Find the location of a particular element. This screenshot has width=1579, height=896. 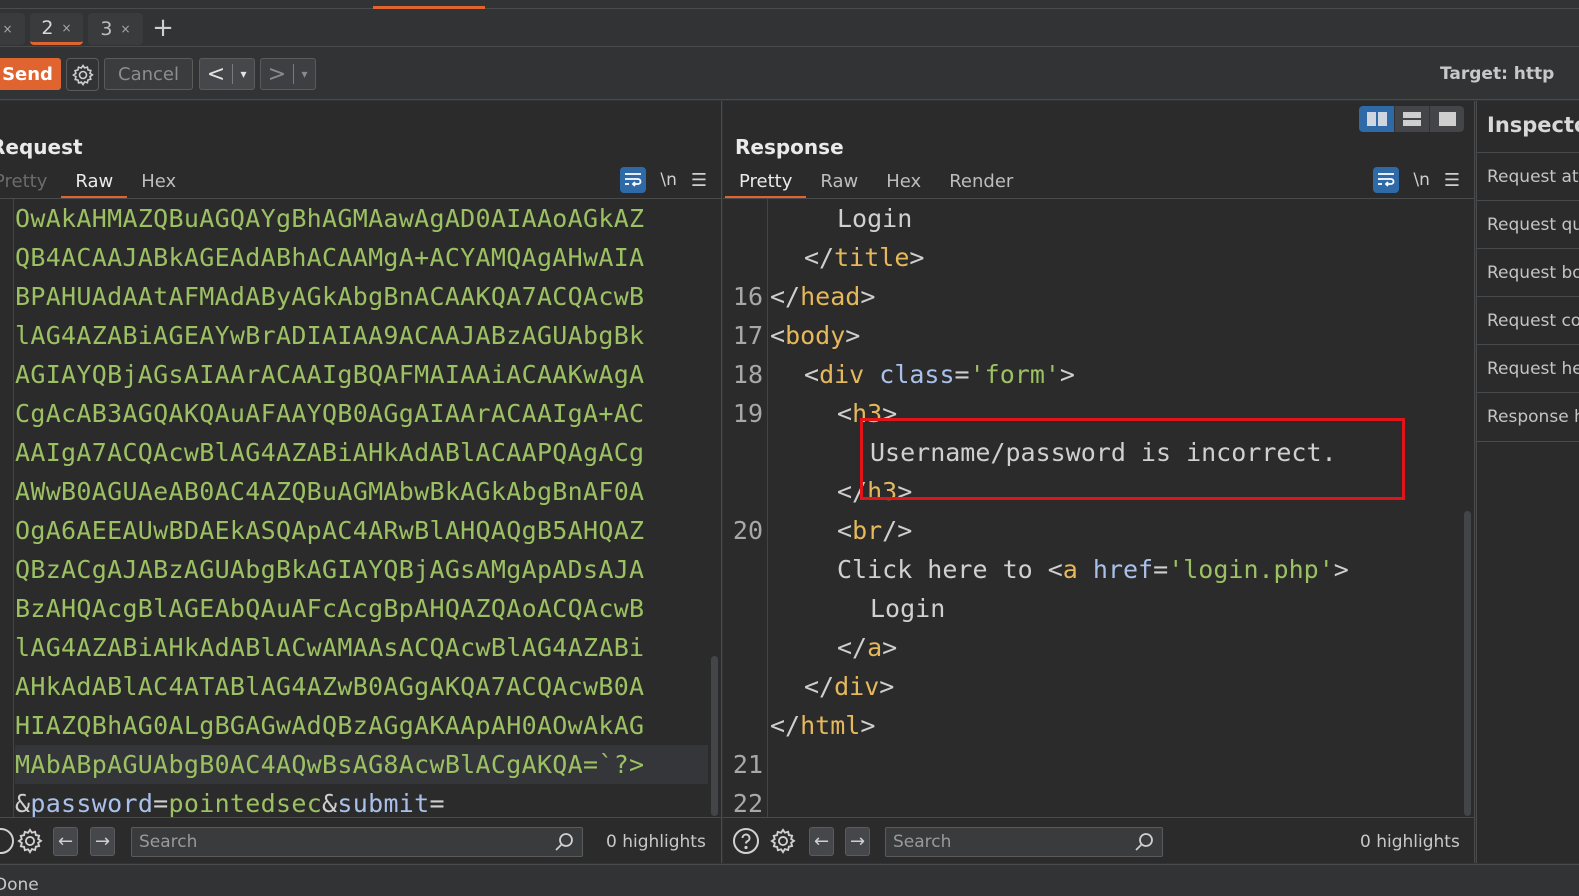

tag-name: div is located at coordinates (857, 686).